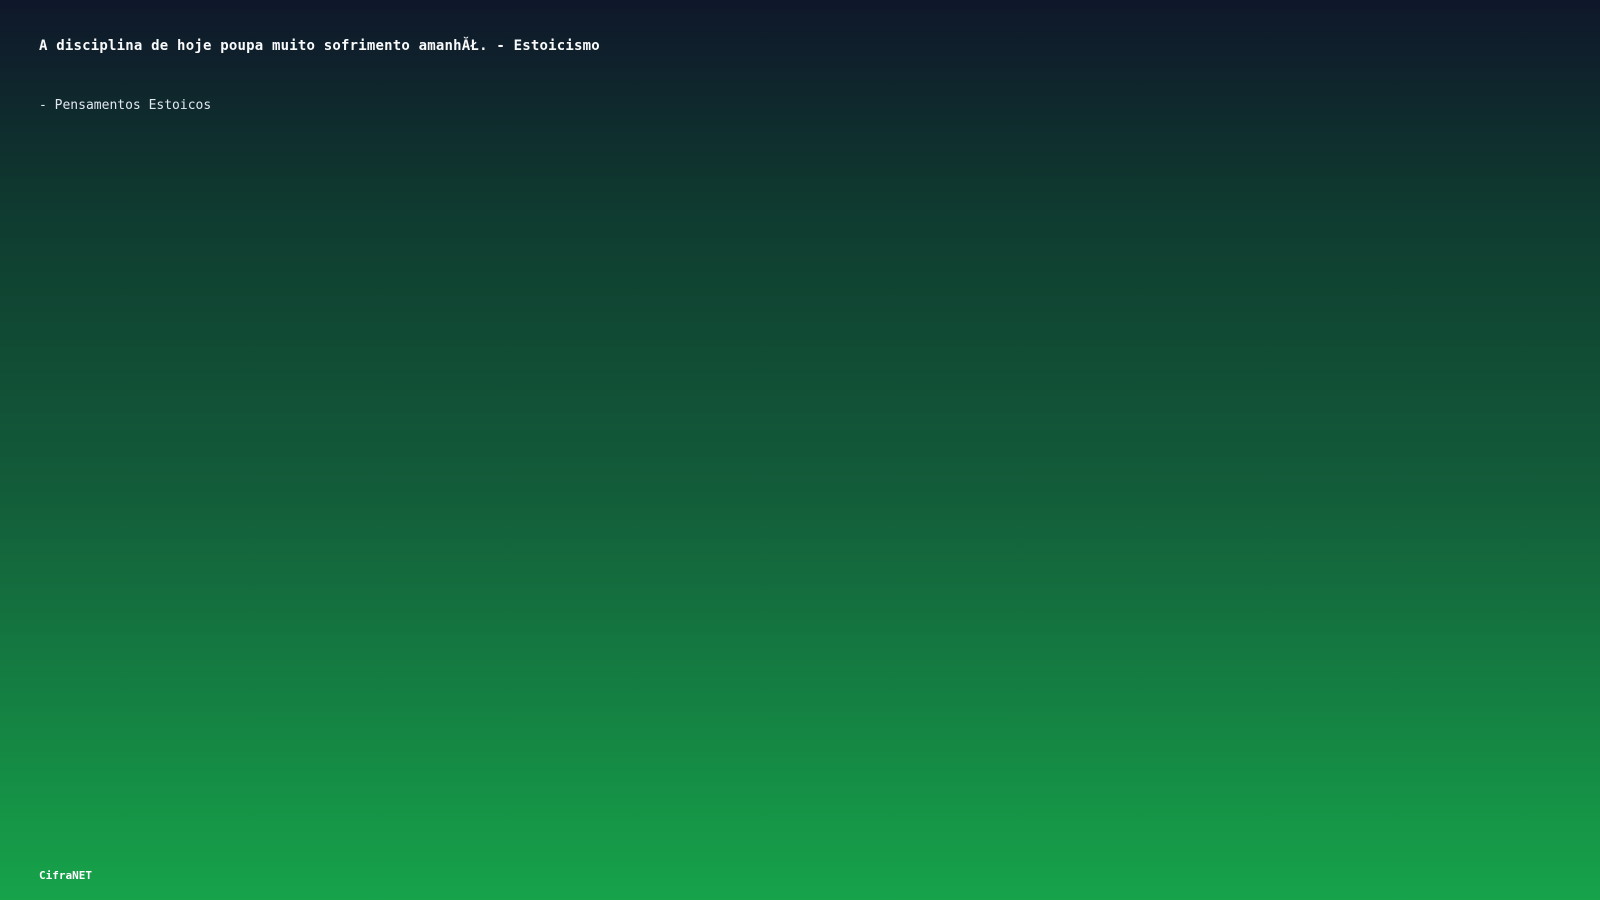 This screenshot has height=900, width=1600. I want to click on brand-label: CifraNET, so click(65, 875).